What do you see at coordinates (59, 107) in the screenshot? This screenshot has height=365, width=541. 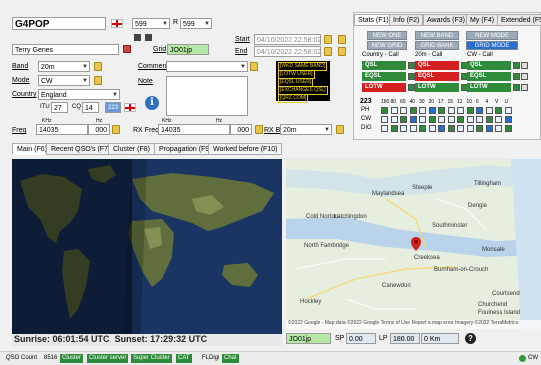 I see `itu-input: 27` at bounding box center [59, 107].